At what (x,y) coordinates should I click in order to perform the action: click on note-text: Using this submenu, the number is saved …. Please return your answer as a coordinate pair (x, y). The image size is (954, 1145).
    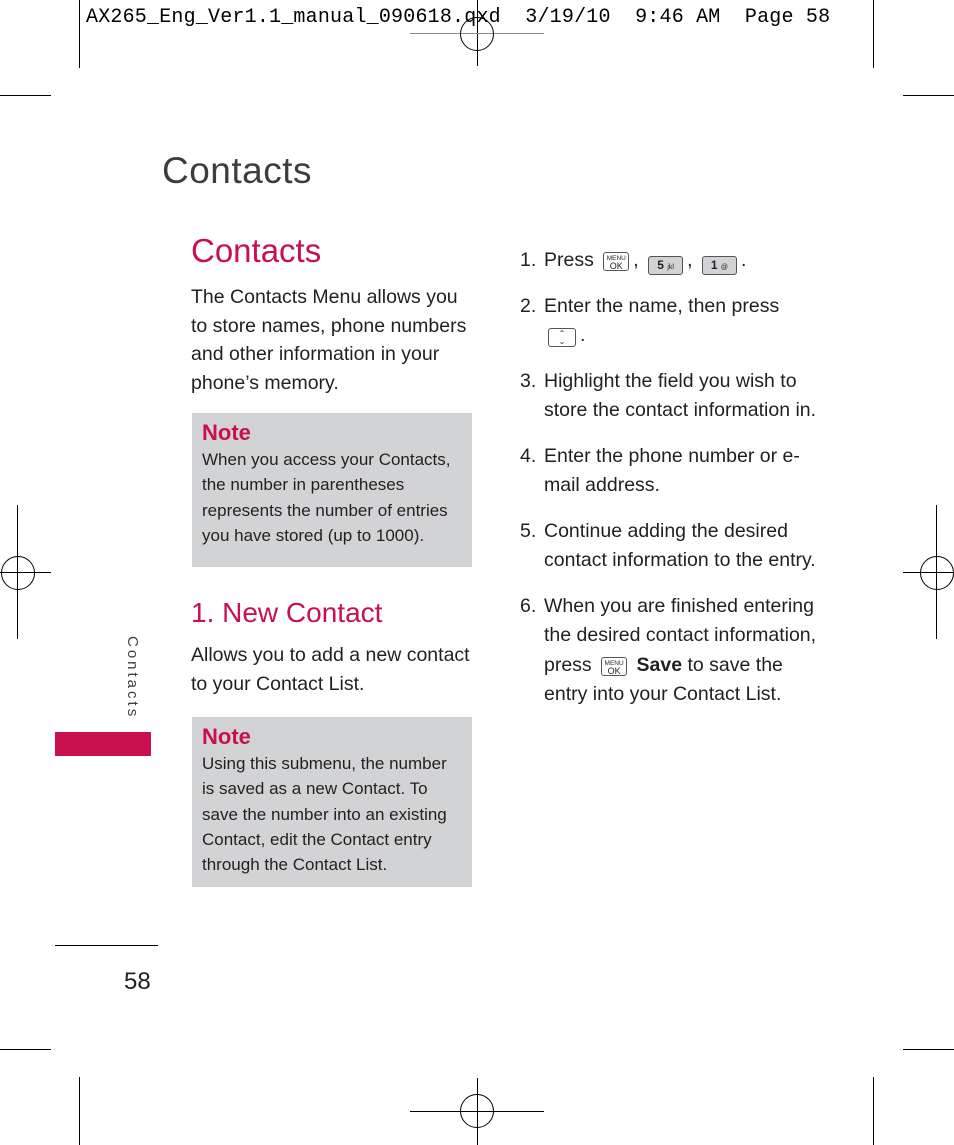
    Looking at the image, I should click on (324, 814).